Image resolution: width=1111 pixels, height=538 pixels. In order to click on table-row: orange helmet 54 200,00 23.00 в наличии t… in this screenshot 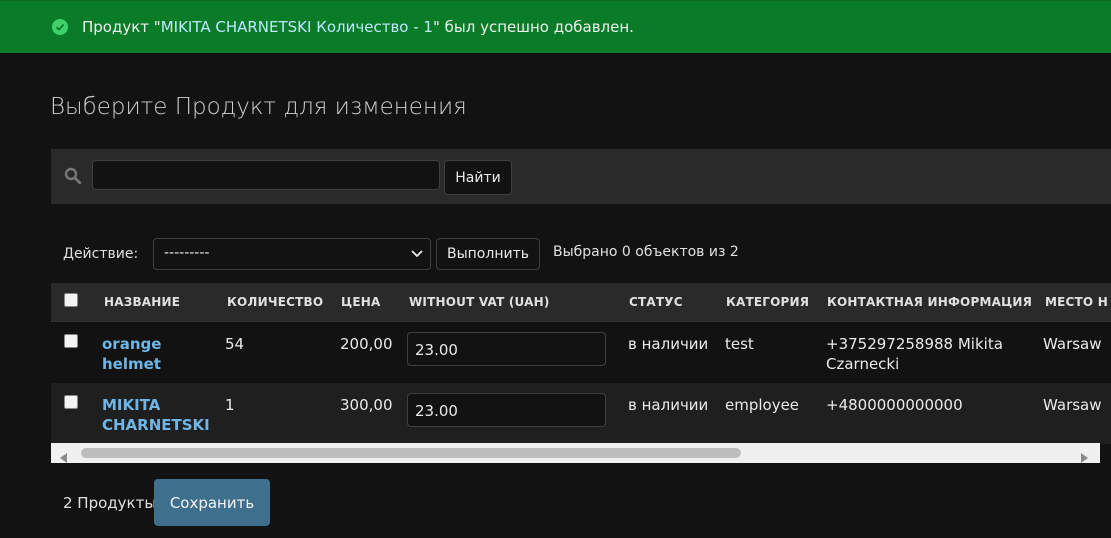, I will do `click(581, 352)`.